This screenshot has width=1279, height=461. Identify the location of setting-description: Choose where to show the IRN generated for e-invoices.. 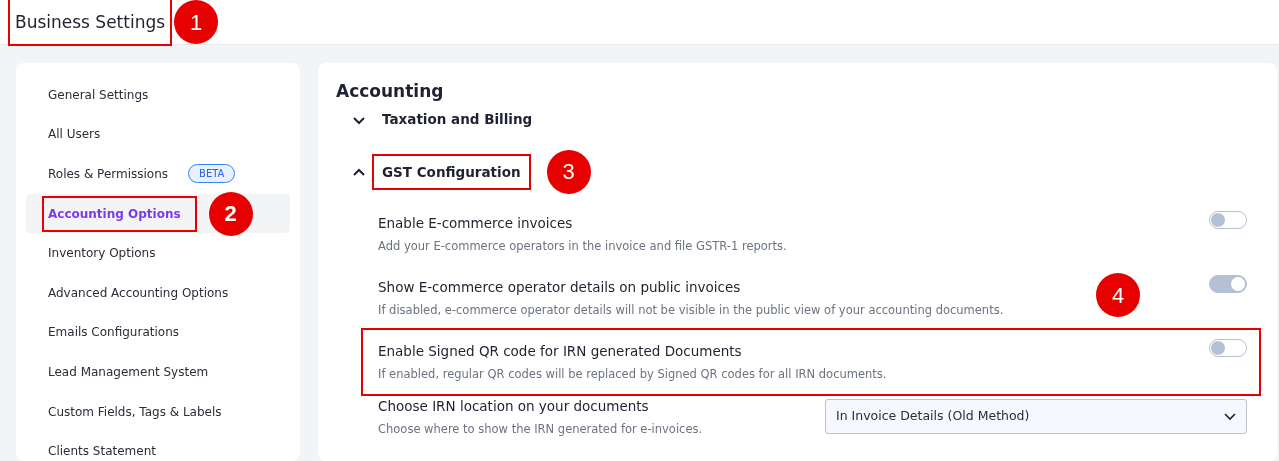
(541, 430).